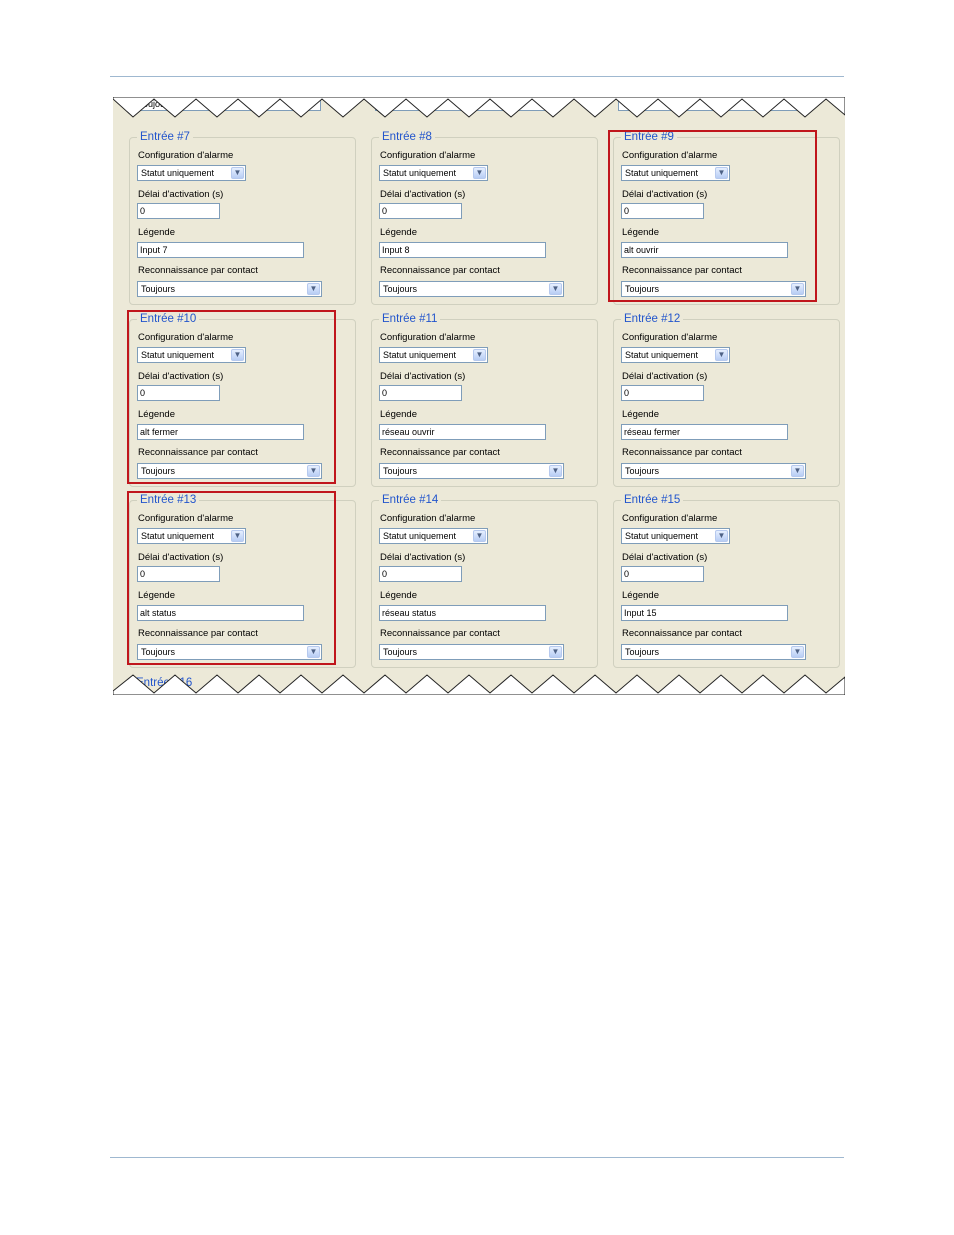  What do you see at coordinates (462, 432) in the screenshot?
I see `legend-input: réseau ouvrir` at bounding box center [462, 432].